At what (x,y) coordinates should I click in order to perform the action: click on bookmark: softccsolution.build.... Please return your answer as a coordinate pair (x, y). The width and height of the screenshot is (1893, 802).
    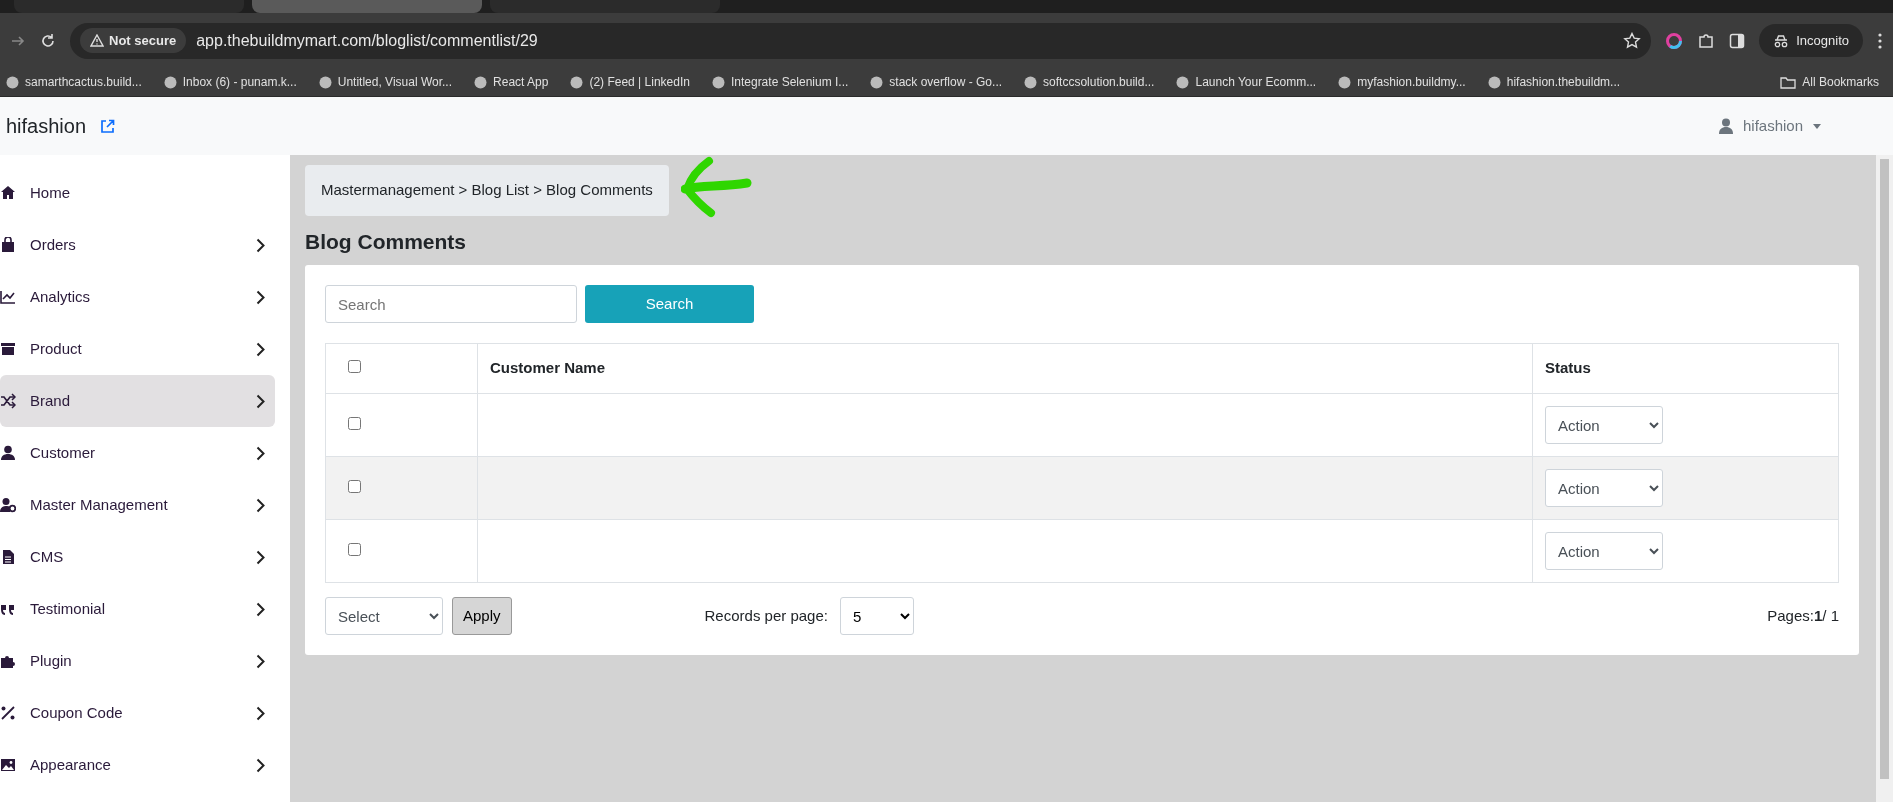
    Looking at the image, I should click on (1089, 82).